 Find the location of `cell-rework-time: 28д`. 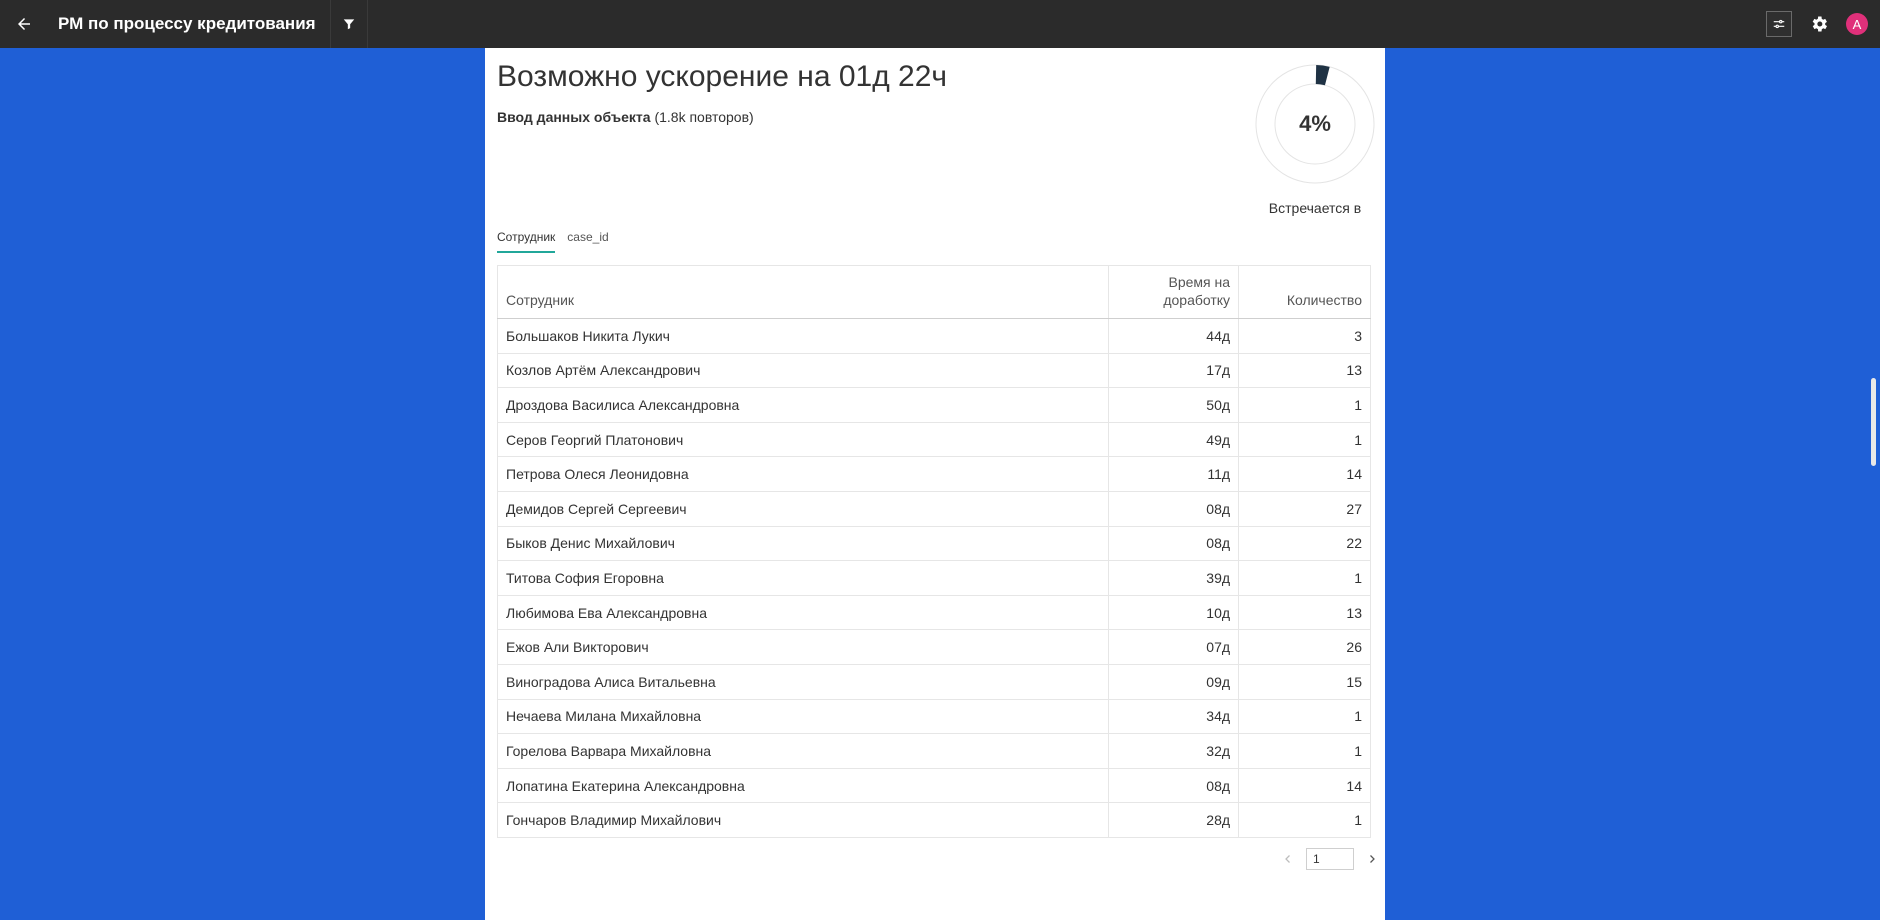

cell-rework-time: 28д is located at coordinates (1174, 820).